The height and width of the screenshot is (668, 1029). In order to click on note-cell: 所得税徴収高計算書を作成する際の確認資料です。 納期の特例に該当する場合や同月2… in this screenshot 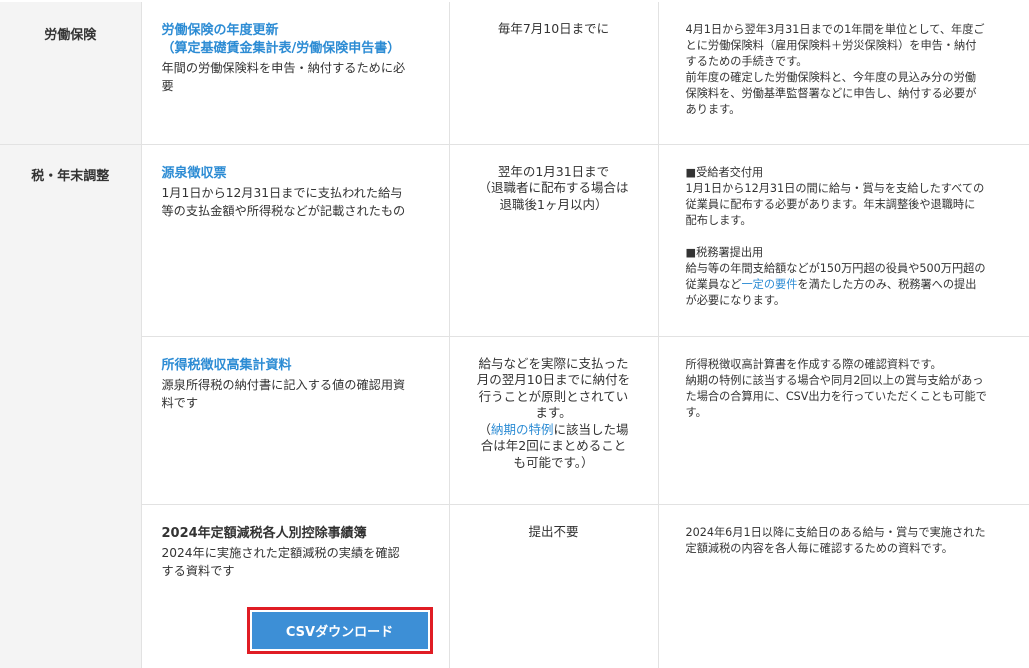, I will do `click(843, 419)`.